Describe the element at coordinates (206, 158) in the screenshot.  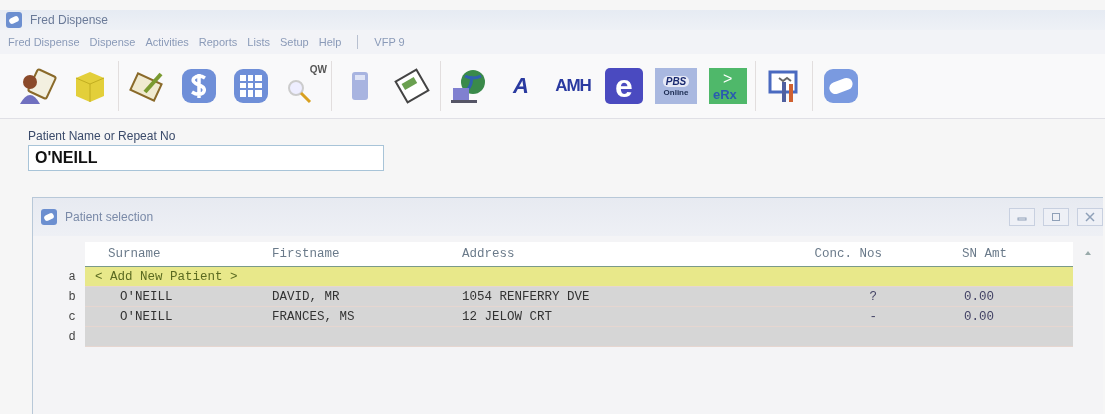
I see `patient-name-field: O'NEILL` at that location.